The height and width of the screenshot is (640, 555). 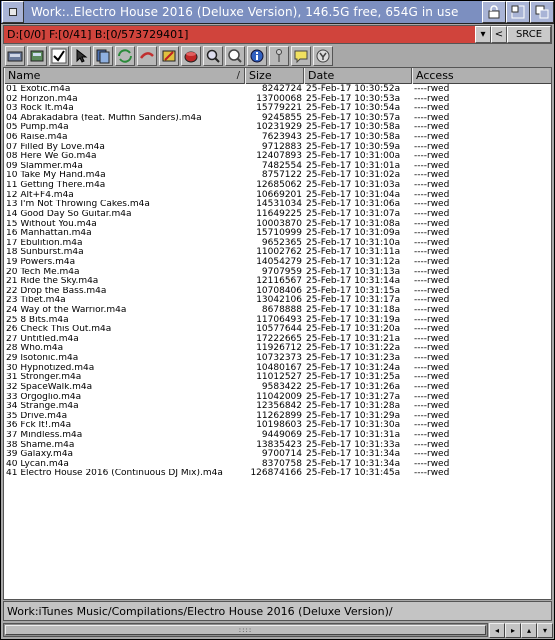 I want to click on arrow-left-icon: ◂, so click(x=496, y=630).